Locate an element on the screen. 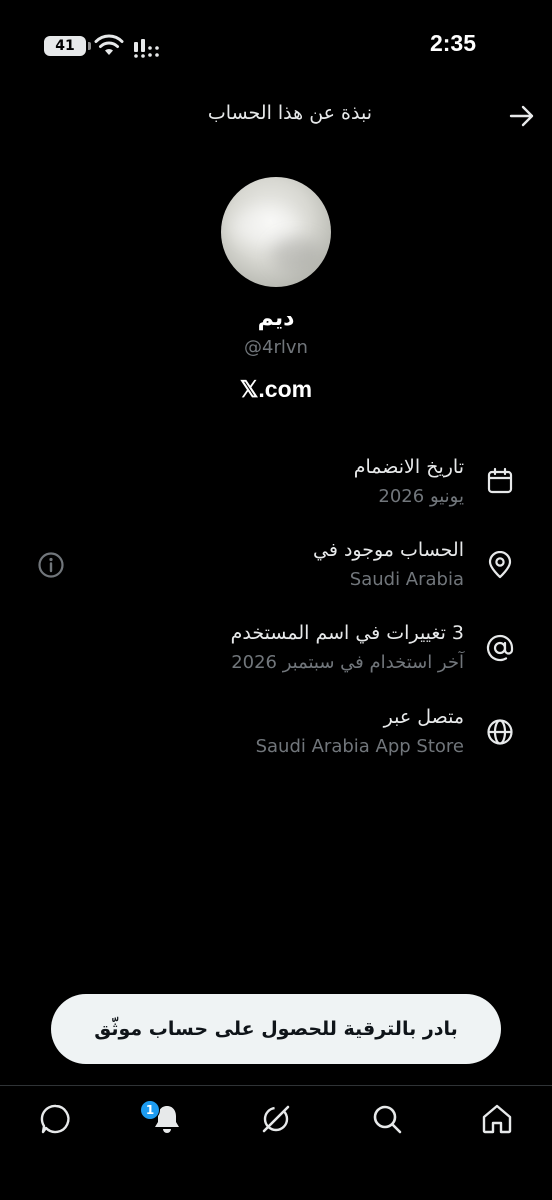 The width and height of the screenshot is (552, 1200). upgrade-button-label: بادر بالترقية للحصول على حساب موثّق is located at coordinates (276, 1029).